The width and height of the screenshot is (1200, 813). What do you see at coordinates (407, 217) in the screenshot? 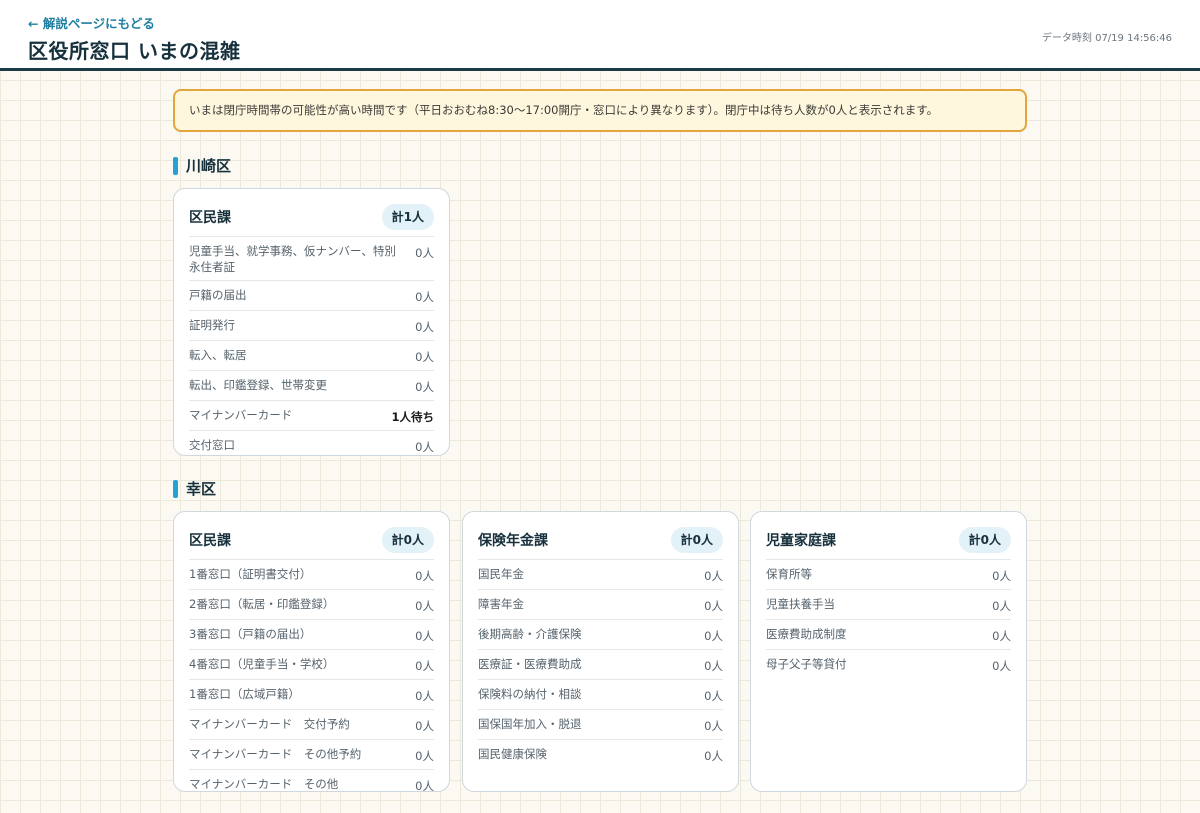
I see `total-badge: 計1人` at bounding box center [407, 217].